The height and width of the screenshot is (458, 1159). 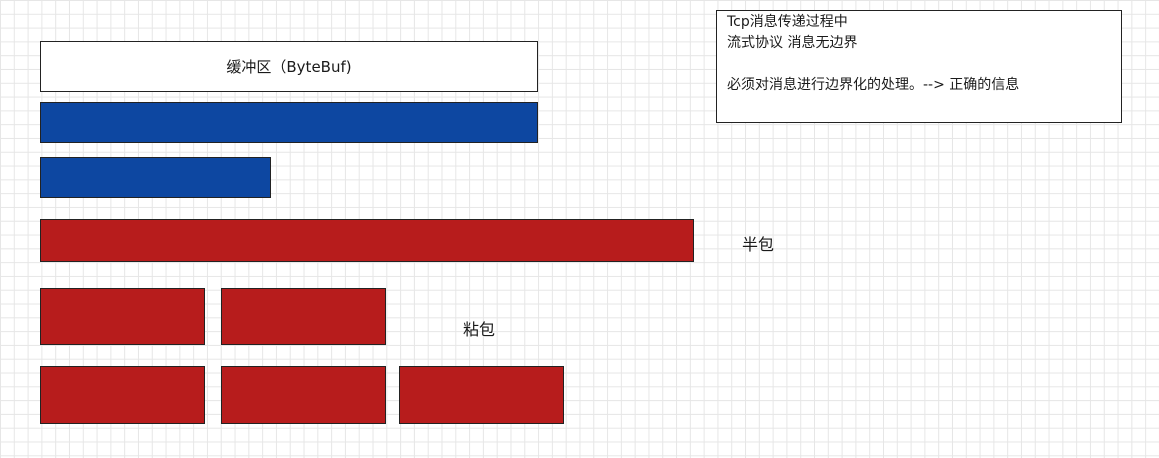 I want to click on note-line: Tcp消息传递过程中, so click(x=787, y=22).